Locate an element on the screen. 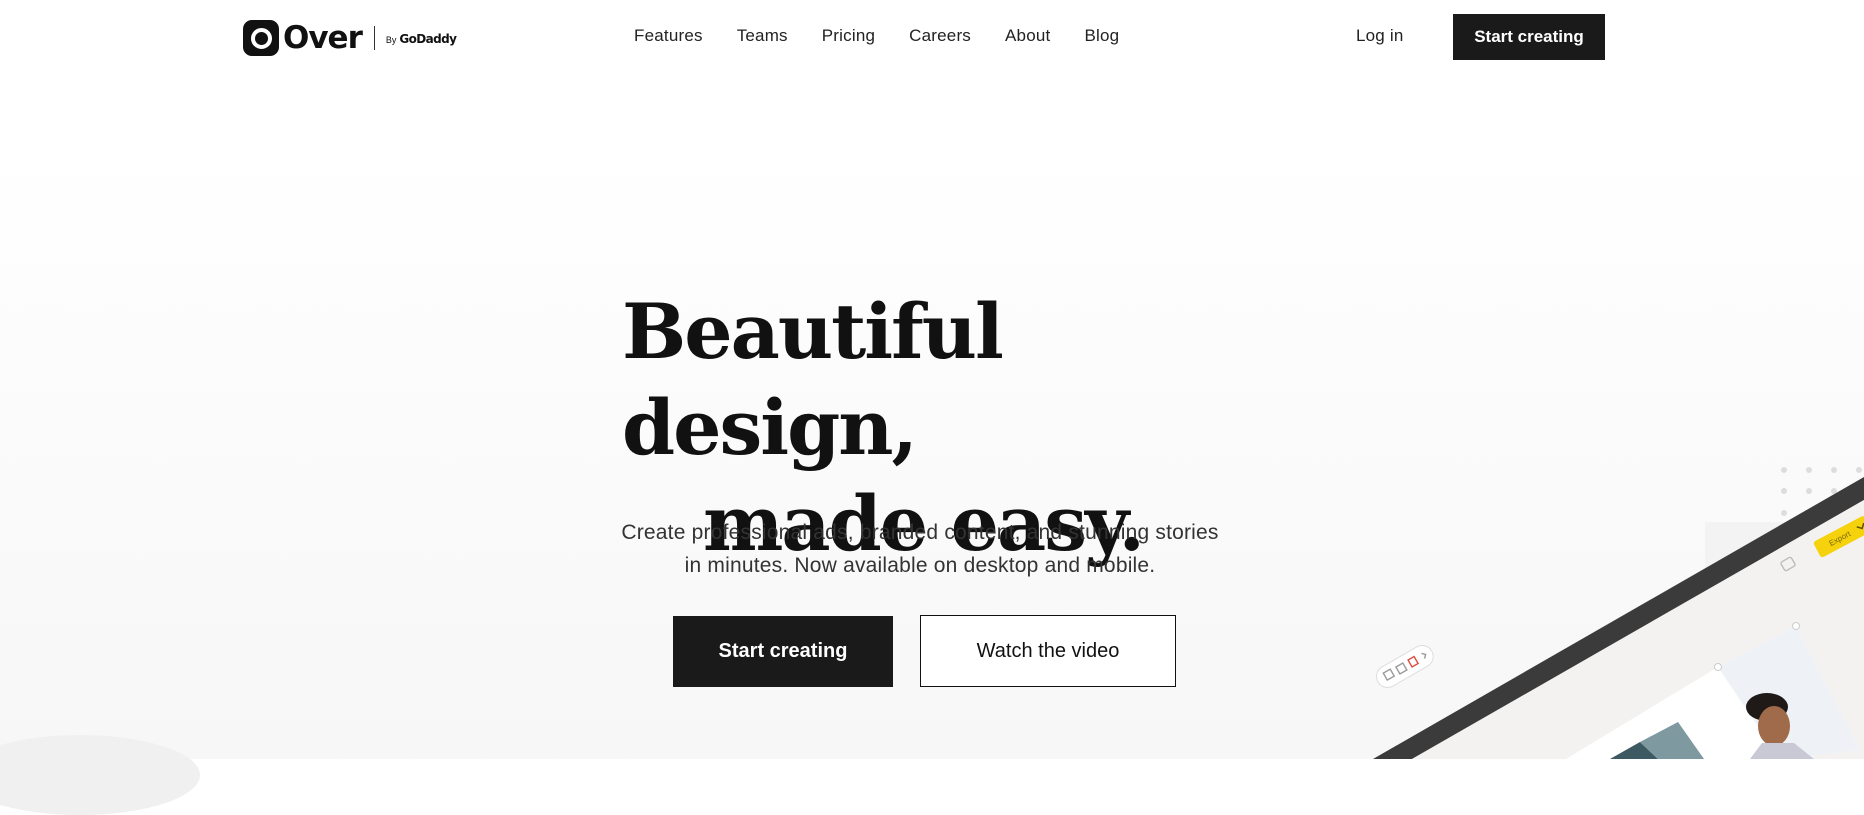 This screenshot has height=815, width=1864. nav-link-features: Features is located at coordinates (668, 36).